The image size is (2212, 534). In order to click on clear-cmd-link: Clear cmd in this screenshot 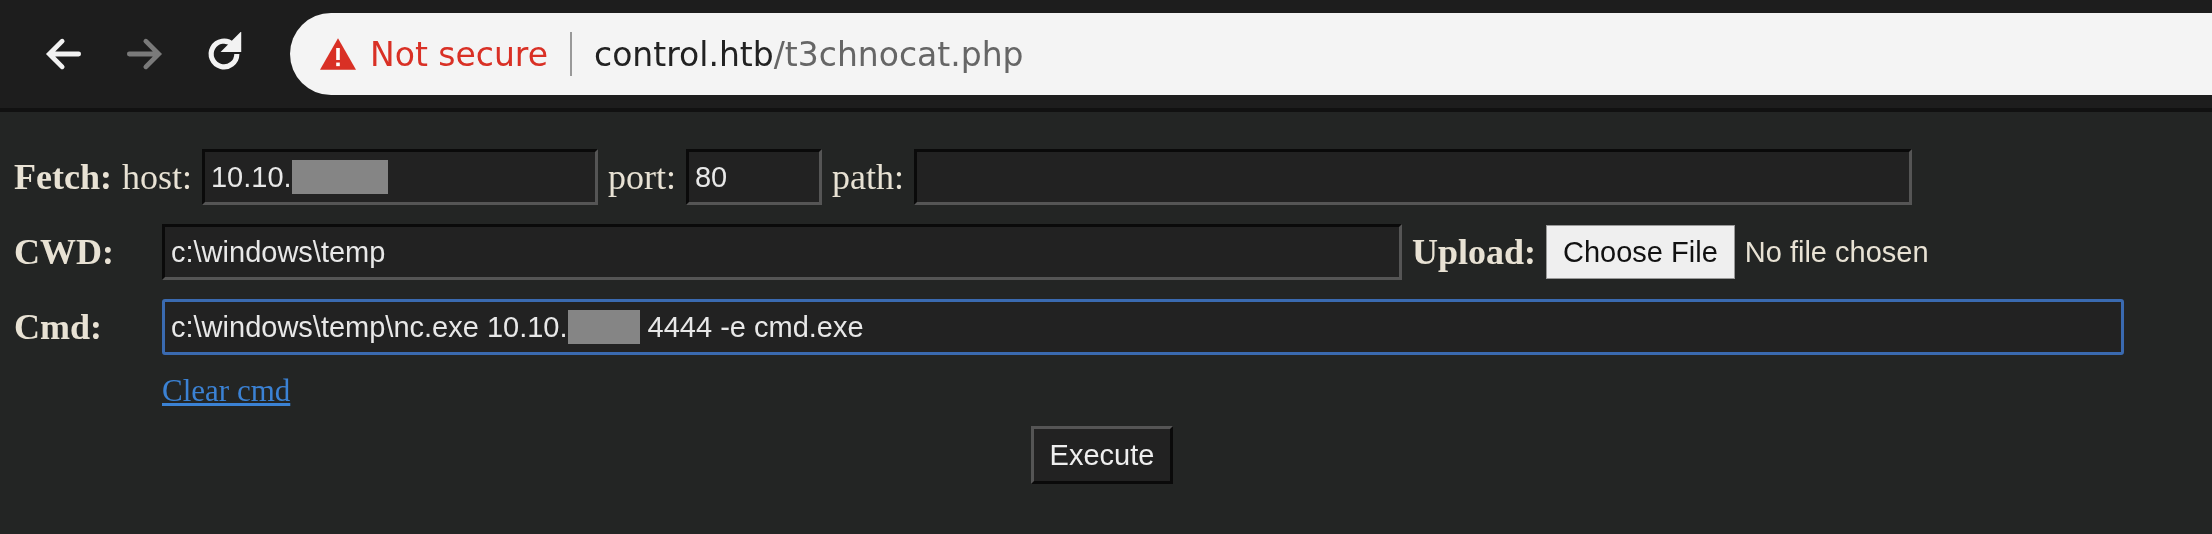, I will do `click(1180, 391)`.